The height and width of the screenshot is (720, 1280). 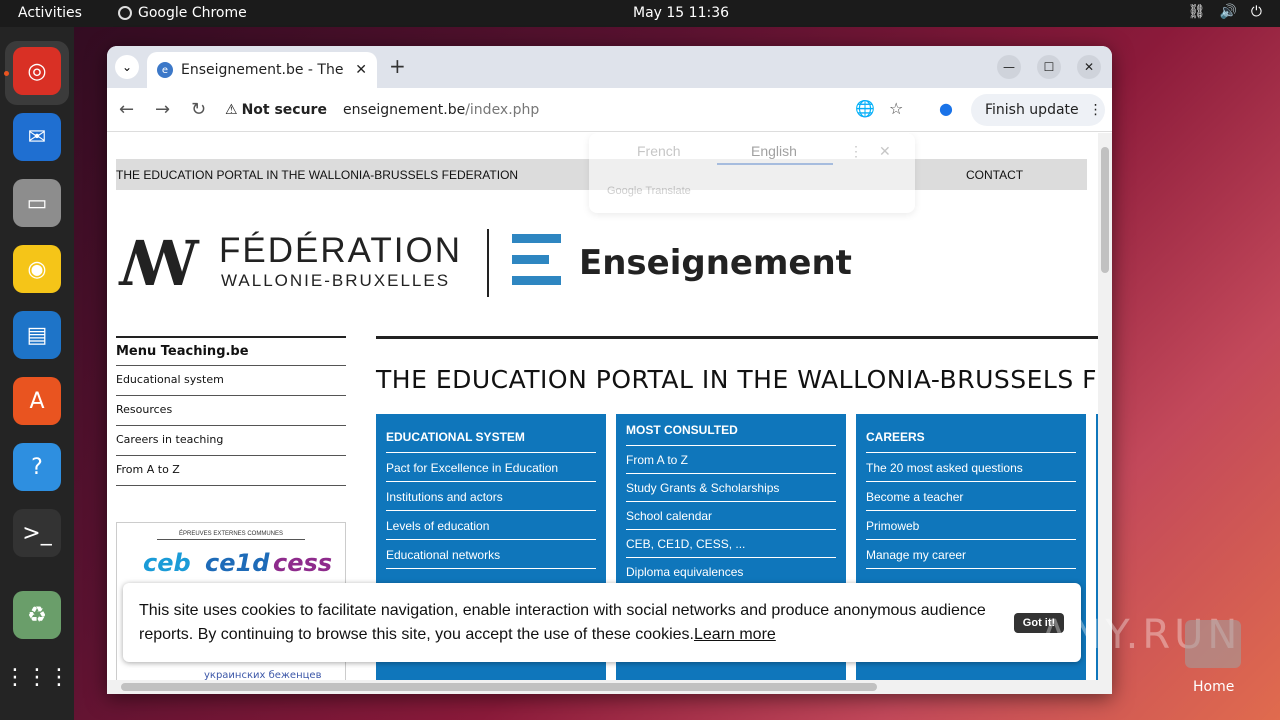 What do you see at coordinates (231, 352) in the screenshot?
I see `menu-title: Menu Teaching.be` at bounding box center [231, 352].